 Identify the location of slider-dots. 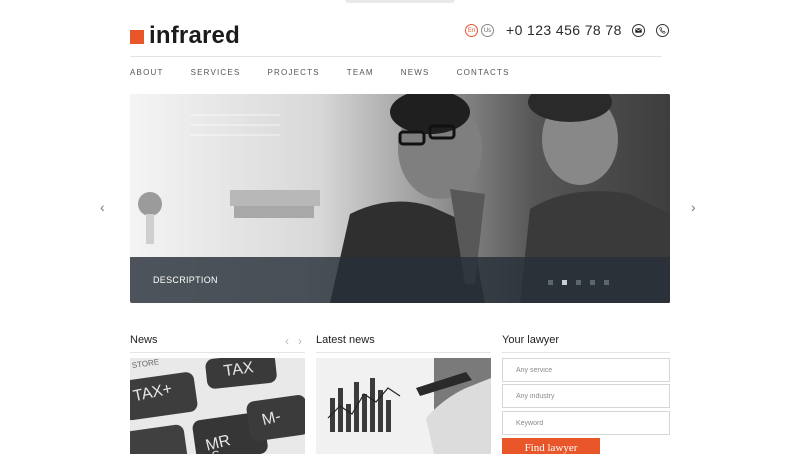
(583, 282).